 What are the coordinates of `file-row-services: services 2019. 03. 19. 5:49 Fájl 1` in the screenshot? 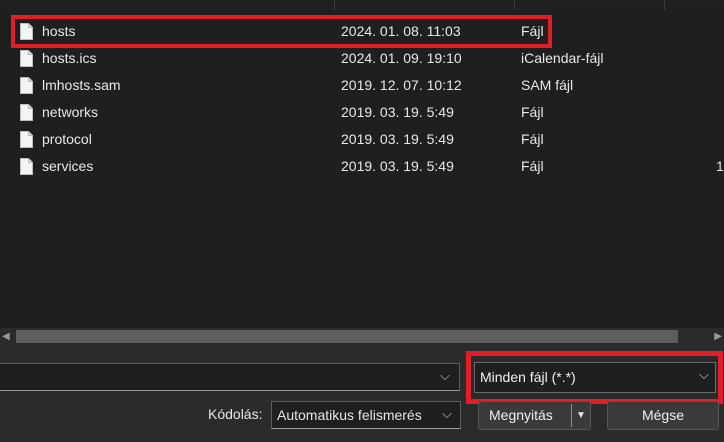 It's located at (362, 166).